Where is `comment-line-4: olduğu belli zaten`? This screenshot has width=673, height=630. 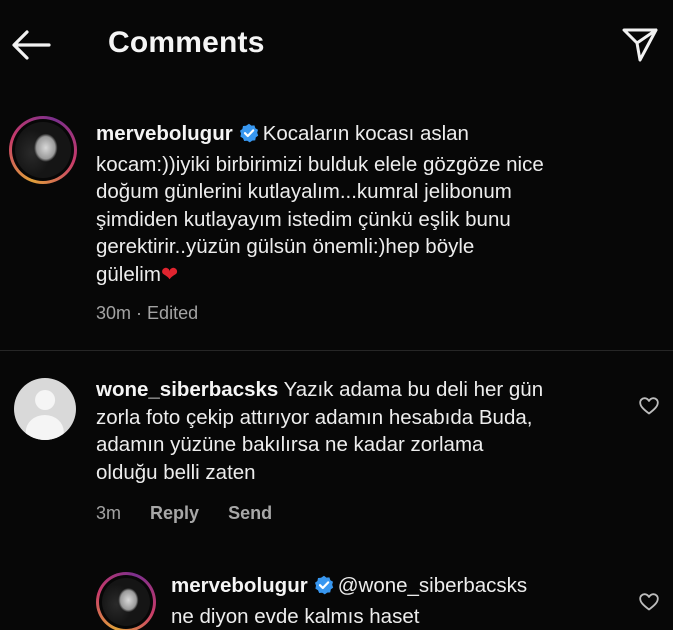 comment-line-4: olduğu belli zaten is located at coordinates (176, 472).